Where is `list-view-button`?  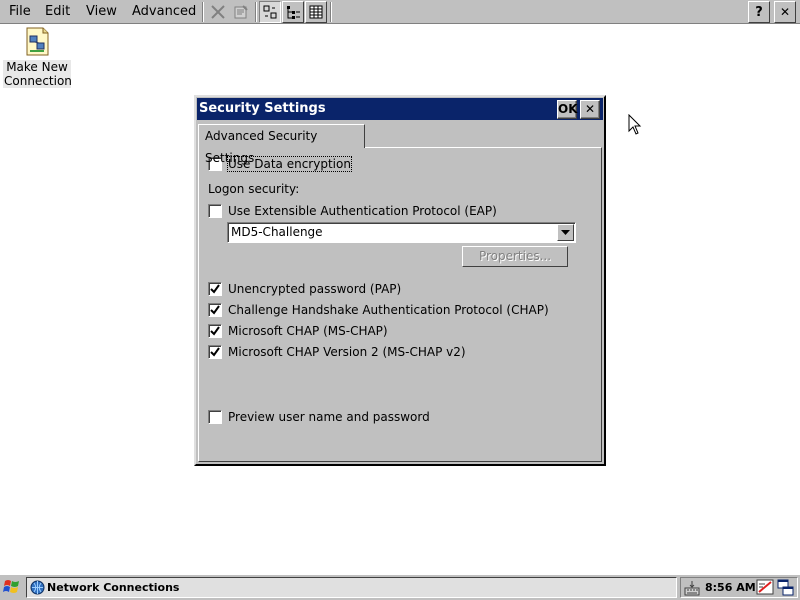 list-view-button is located at coordinates (293, 12).